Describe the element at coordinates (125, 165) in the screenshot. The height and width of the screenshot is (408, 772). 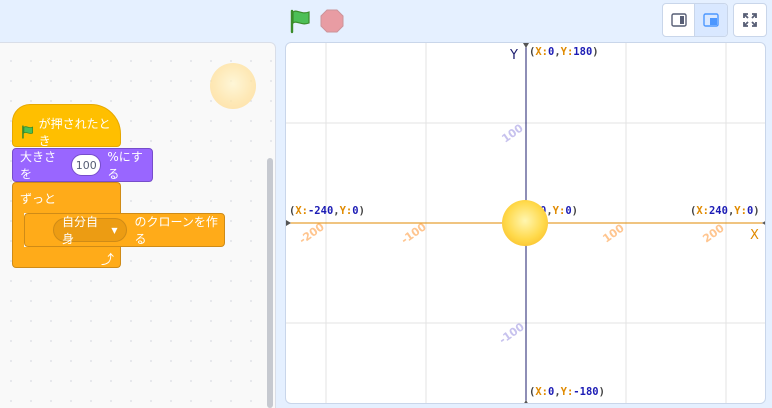
I see `set-size-suffix: %にする` at that location.